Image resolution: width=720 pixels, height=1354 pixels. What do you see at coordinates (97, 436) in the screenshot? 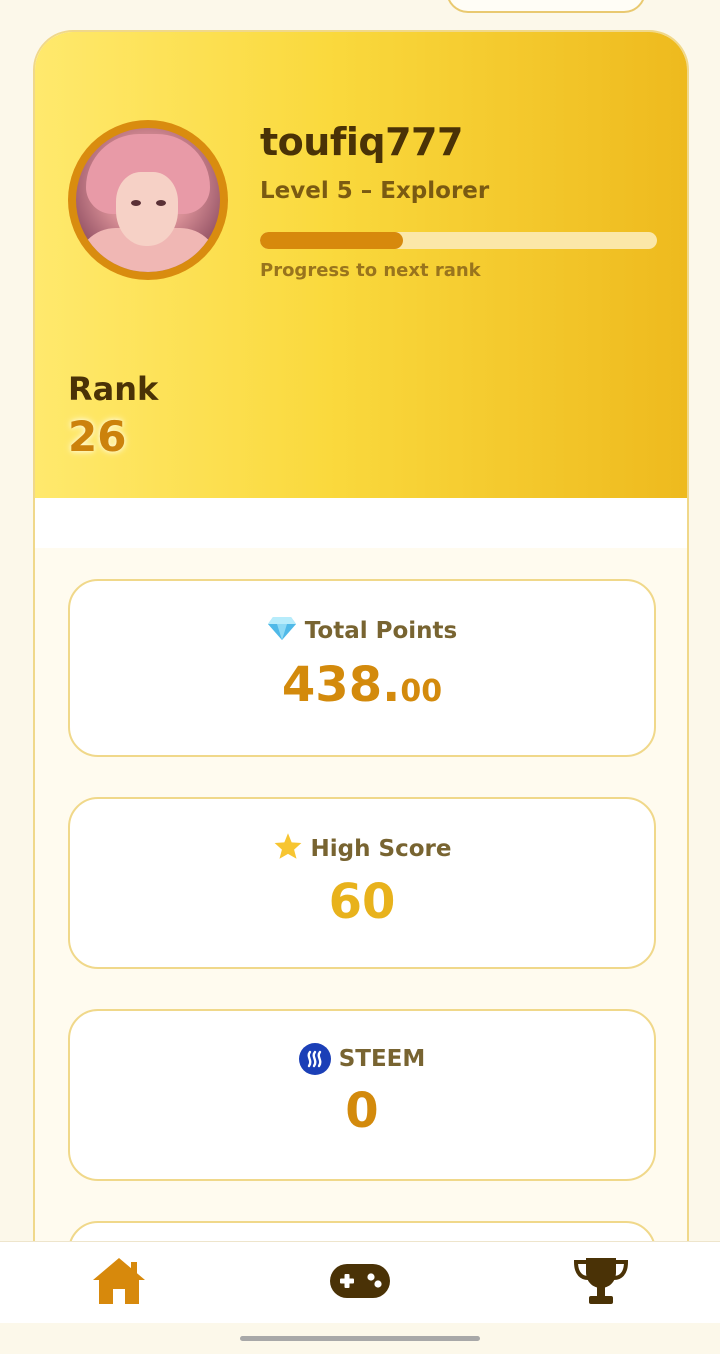
I see `rank-value: 26` at bounding box center [97, 436].